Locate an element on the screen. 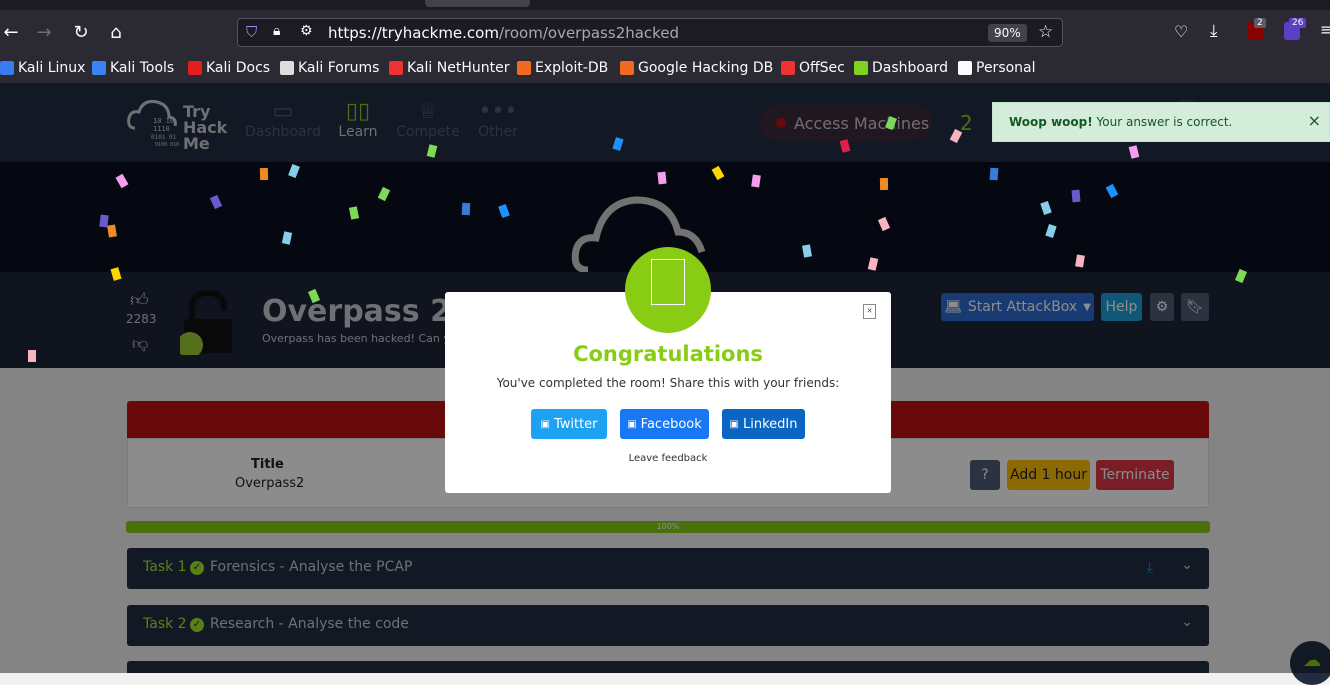 Image resolution: width=1330 pixels, height=685 pixels. badge-image-icon is located at coordinates (668, 282).